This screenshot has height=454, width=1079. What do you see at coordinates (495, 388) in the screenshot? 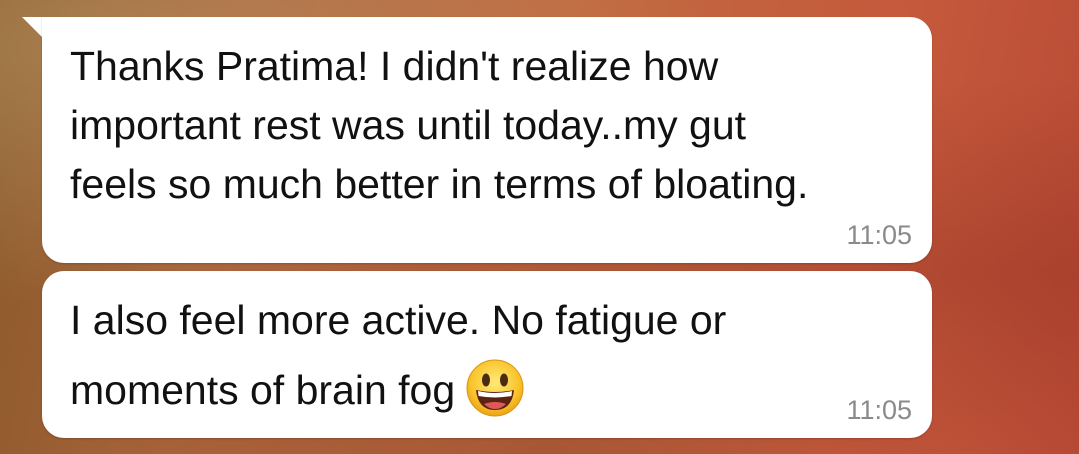
I see `grinning-face-emoji` at bounding box center [495, 388].